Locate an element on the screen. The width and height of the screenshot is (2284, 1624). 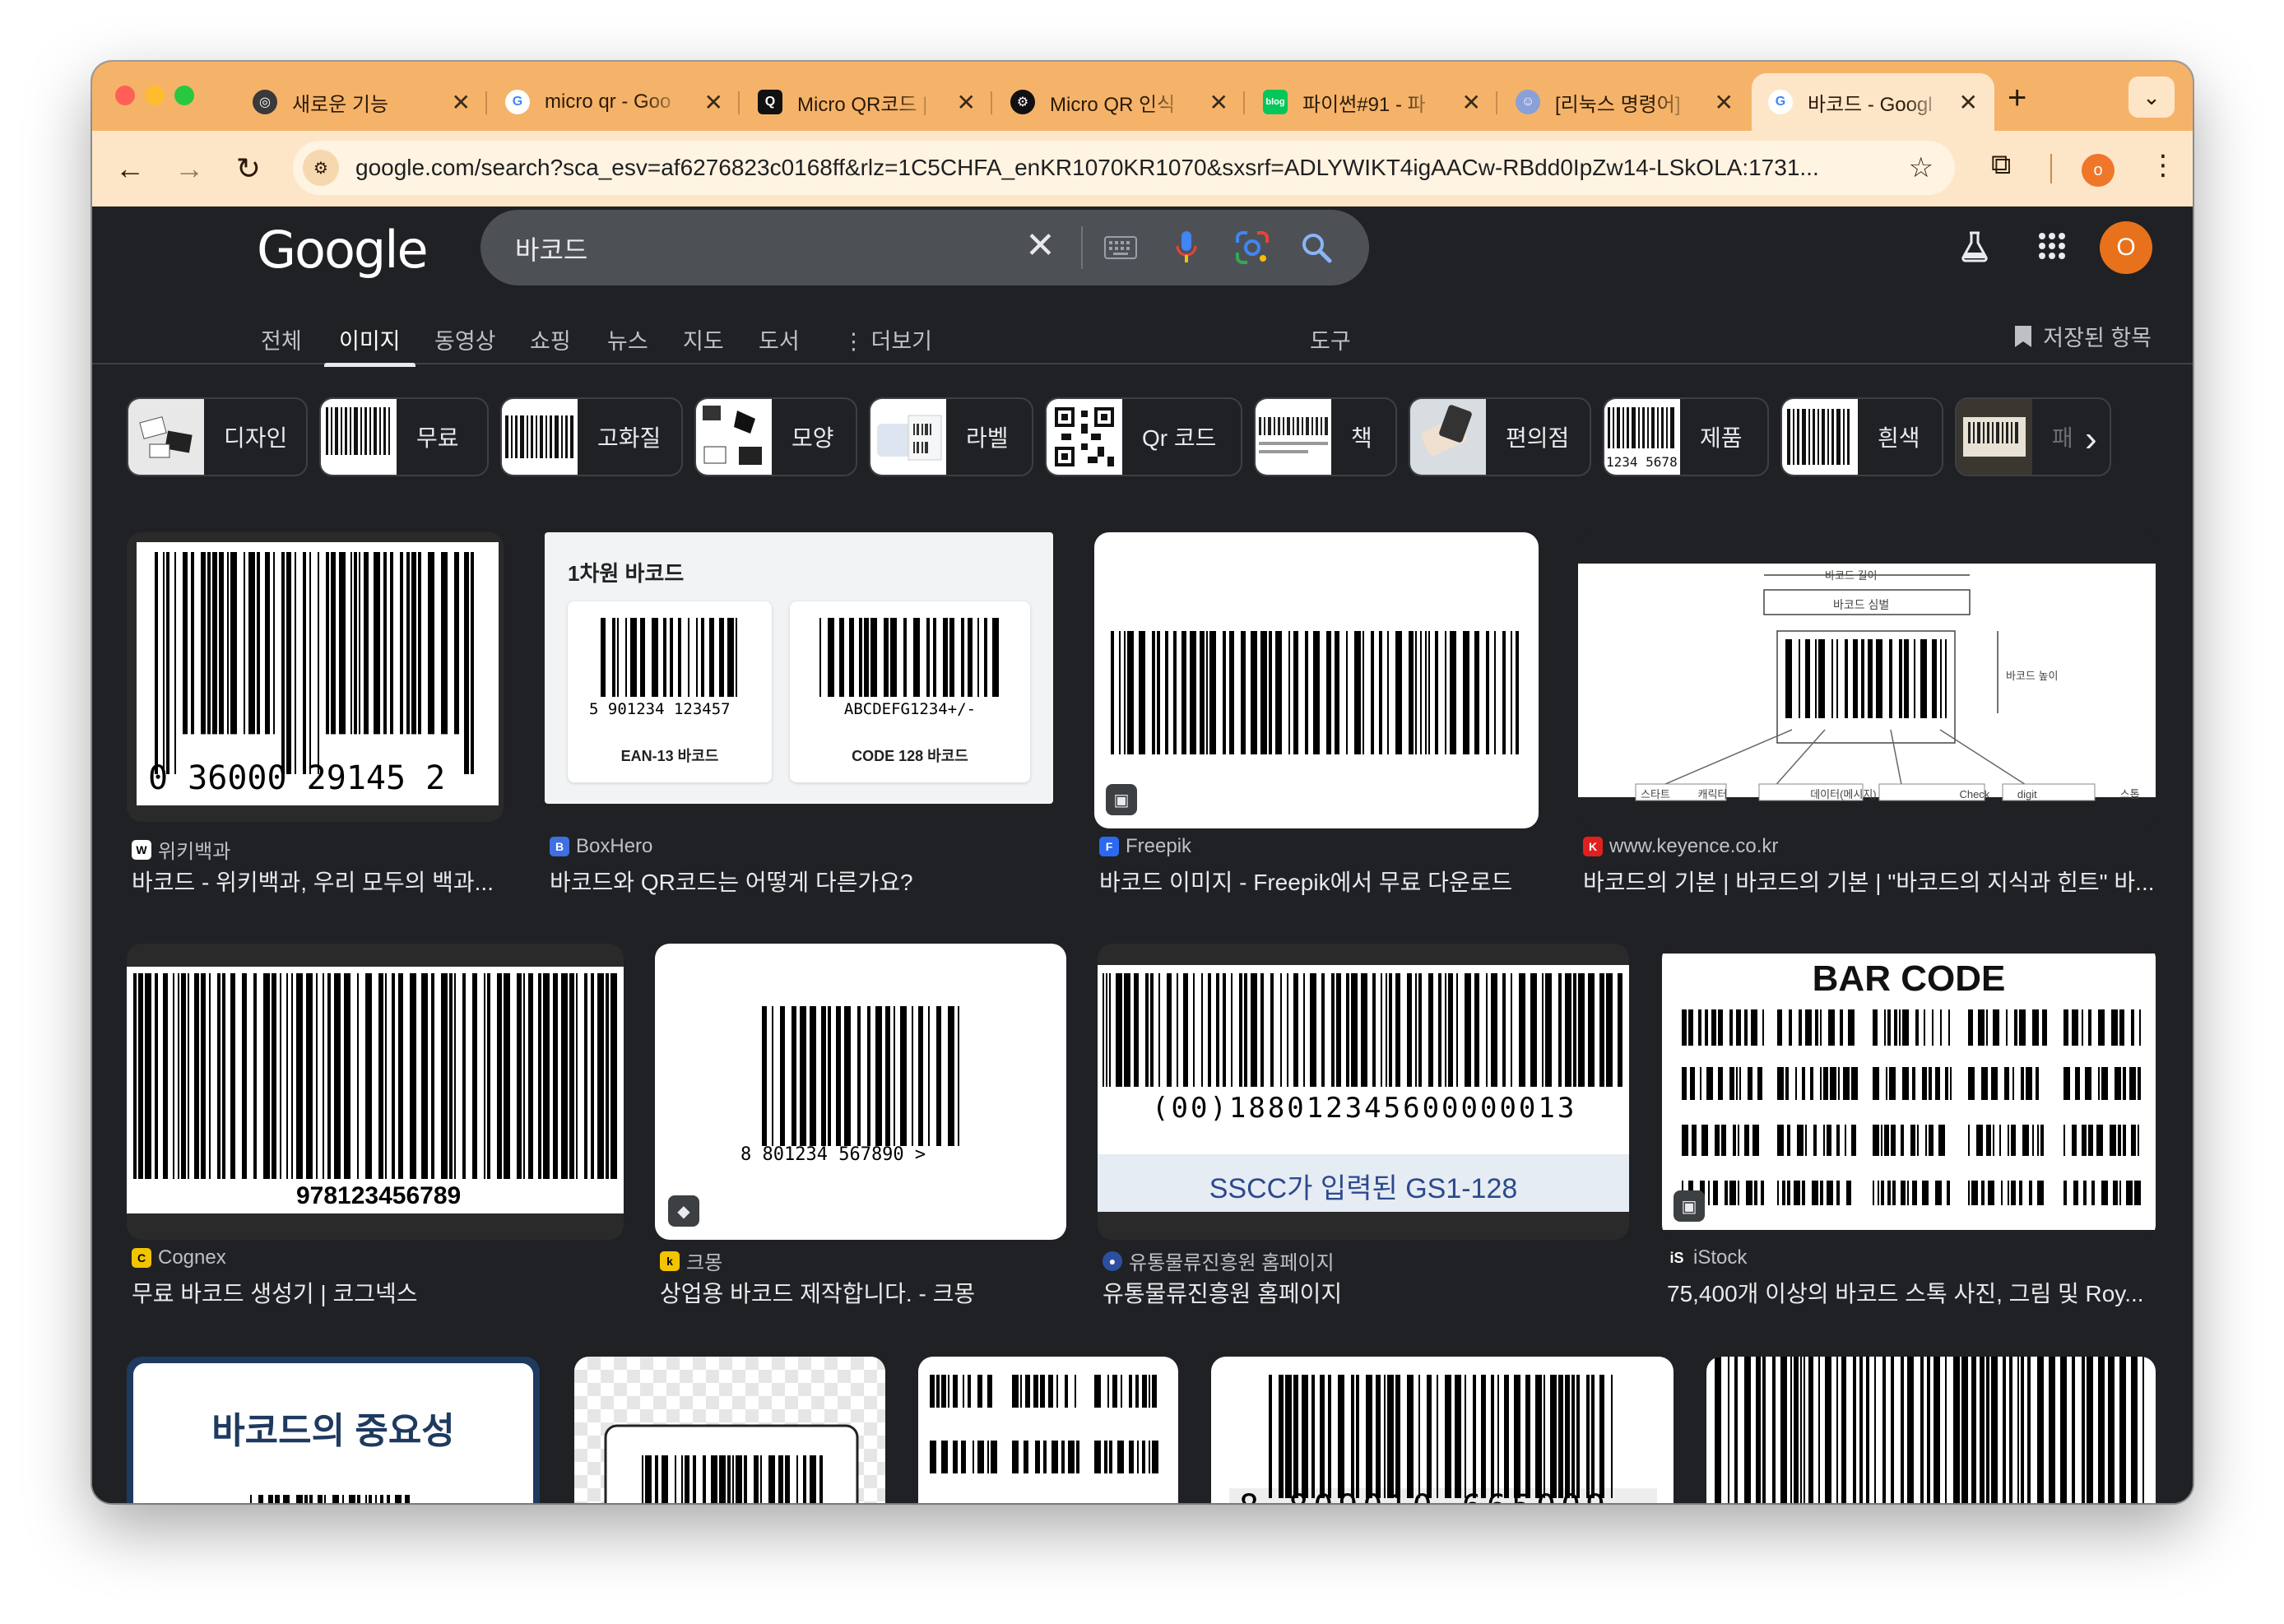
result-image: 0 36000 29145 2 is located at coordinates (315, 677).